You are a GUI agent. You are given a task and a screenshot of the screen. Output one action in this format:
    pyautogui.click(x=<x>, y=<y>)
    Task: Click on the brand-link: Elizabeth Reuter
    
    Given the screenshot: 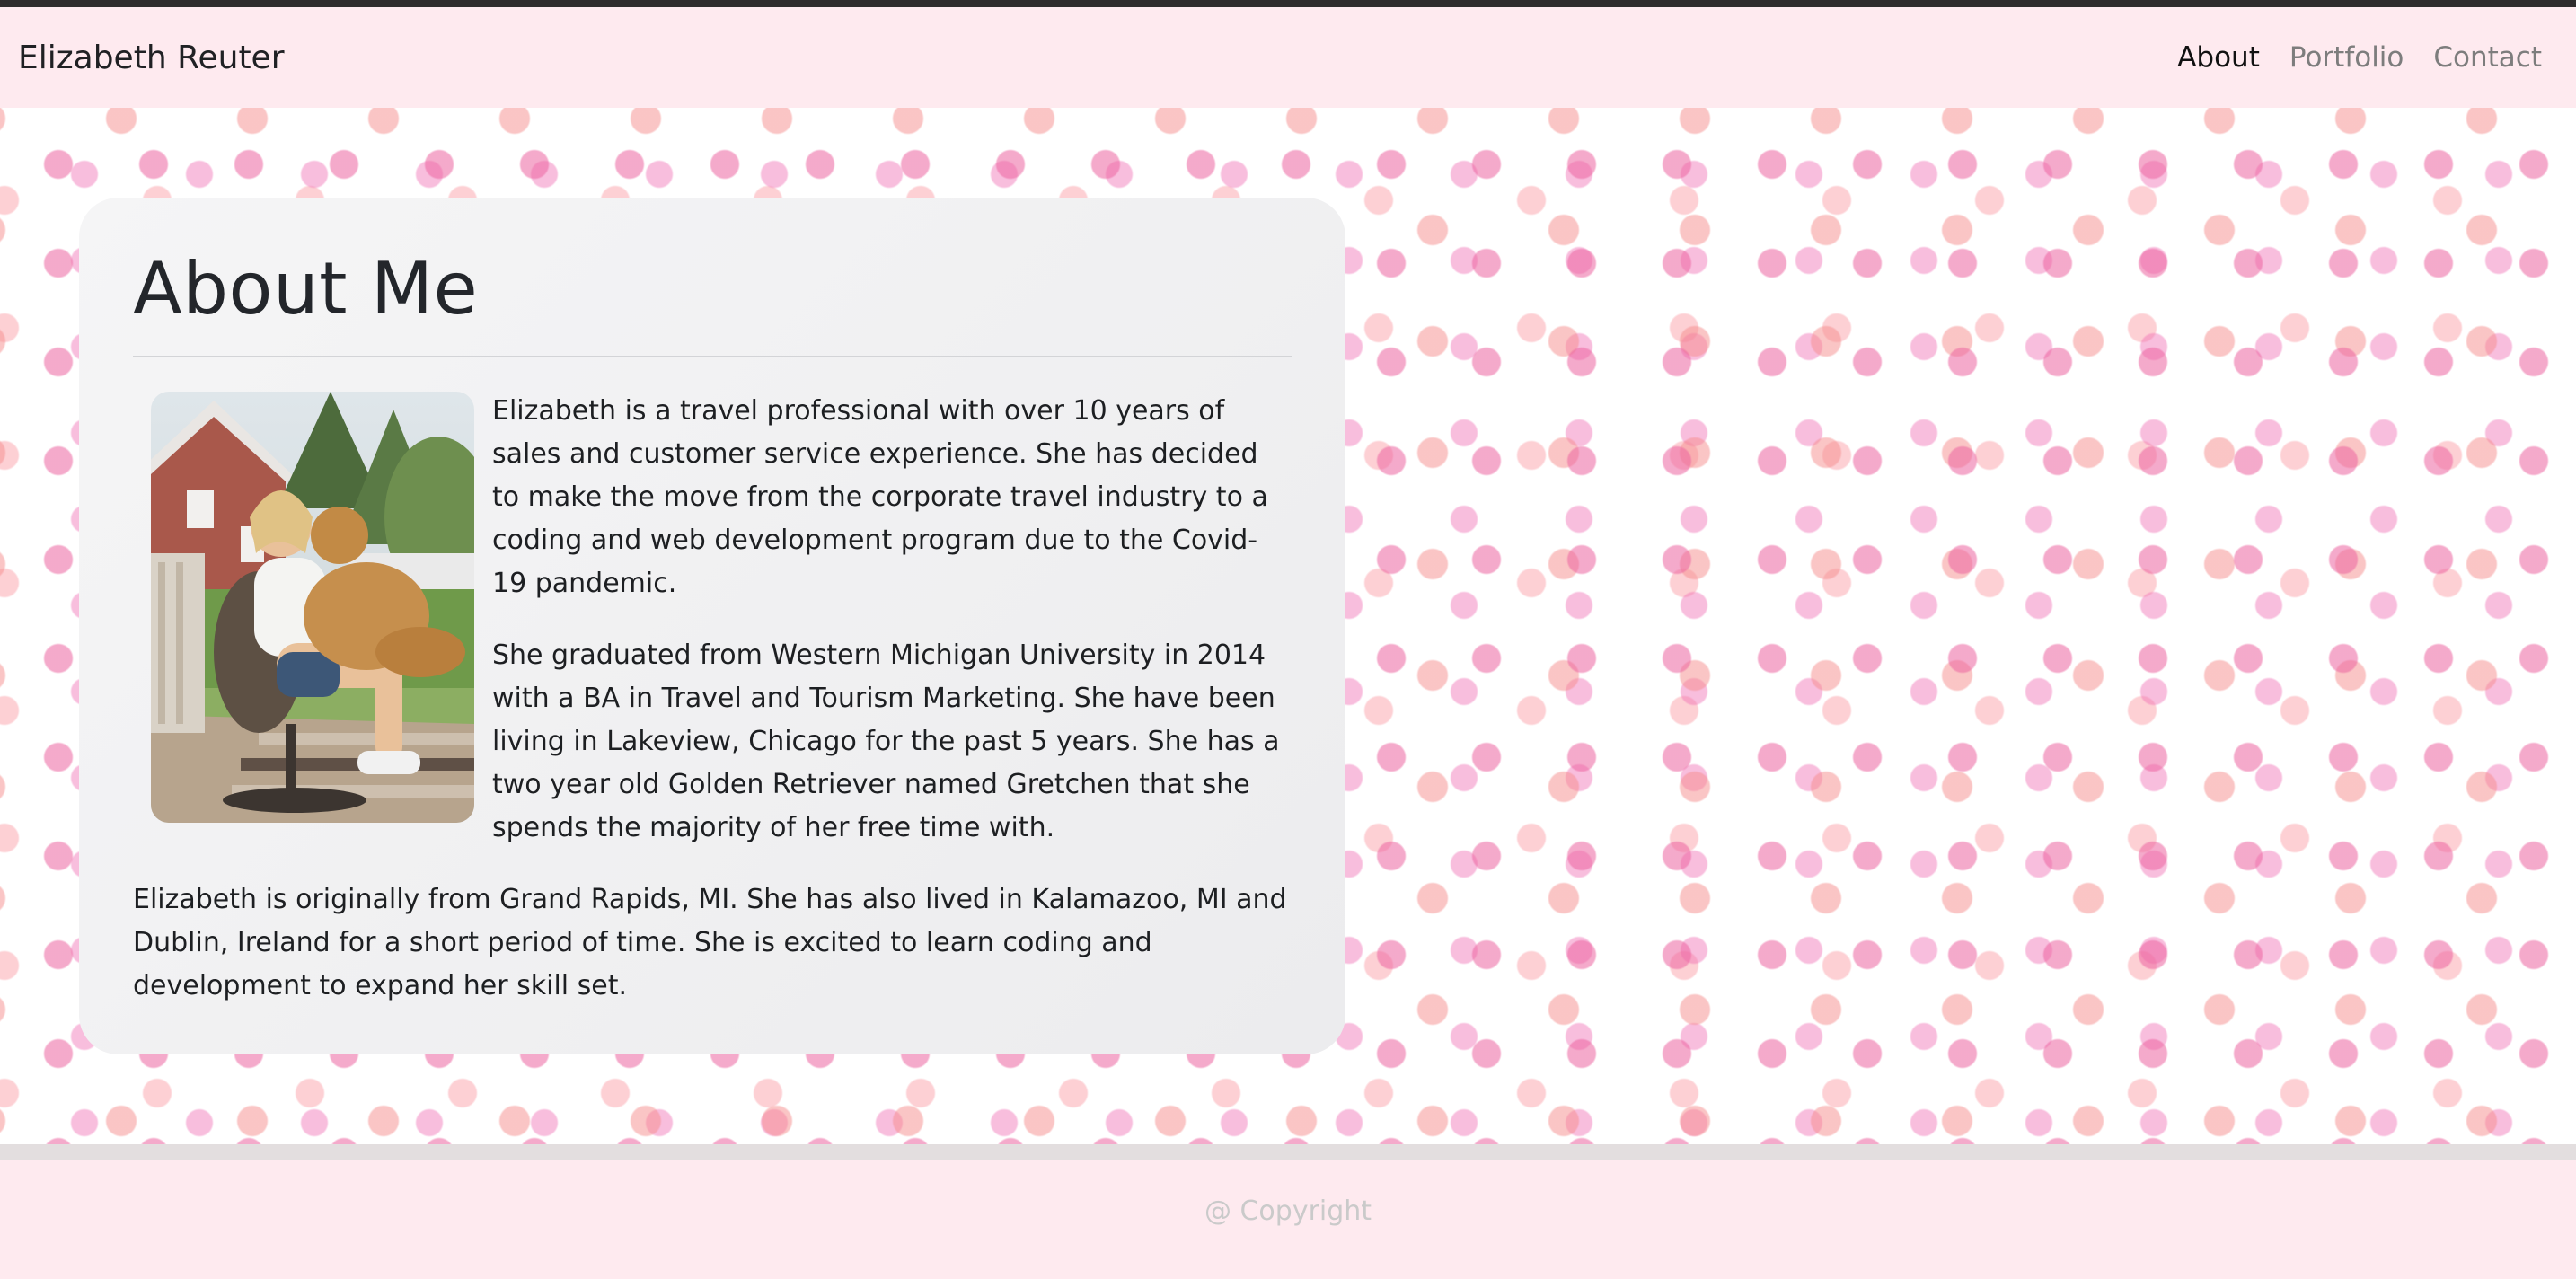 What is the action you would take?
    pyautogui.click(x=151, y=58)
    